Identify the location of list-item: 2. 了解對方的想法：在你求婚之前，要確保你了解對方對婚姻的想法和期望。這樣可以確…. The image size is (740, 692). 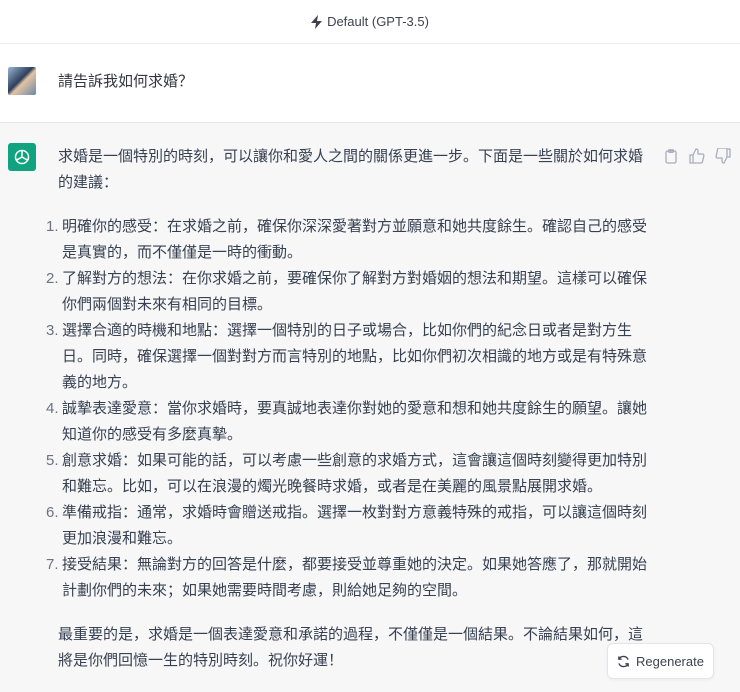
(349, 292).